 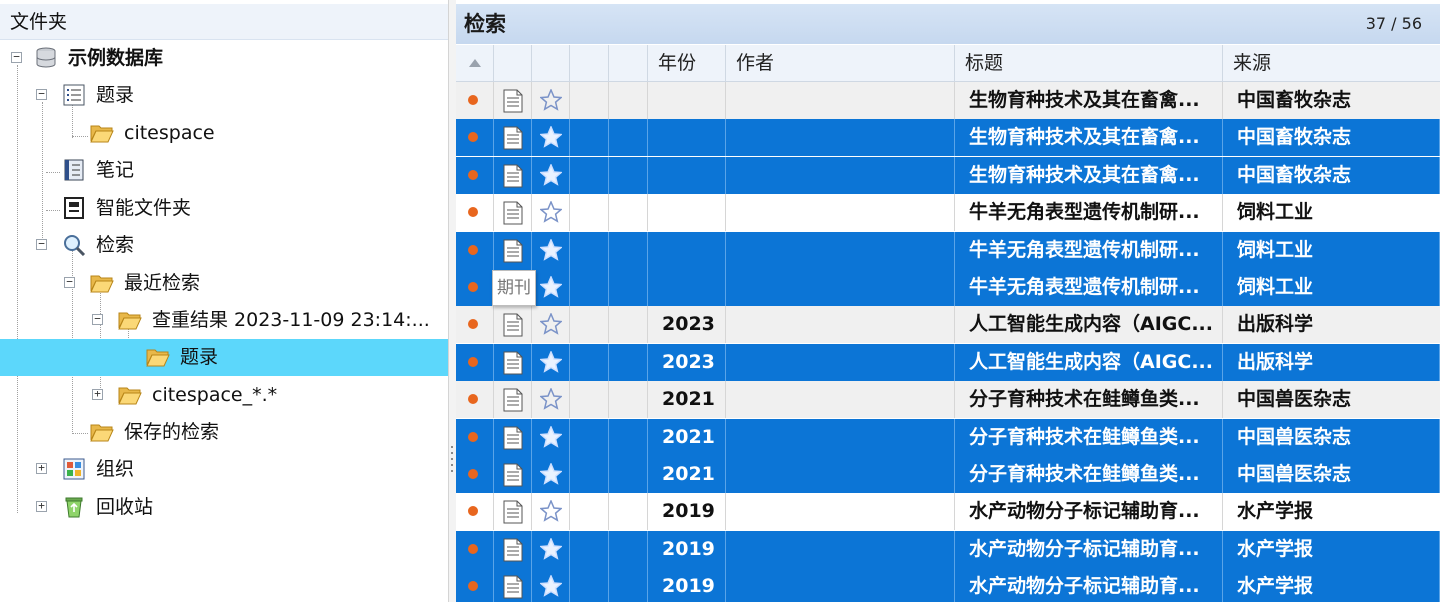 What do you see at coordinates (1089, 63) in the screenshot?
I see `title-column-header: 标题` at bounding box center [1089, 63].